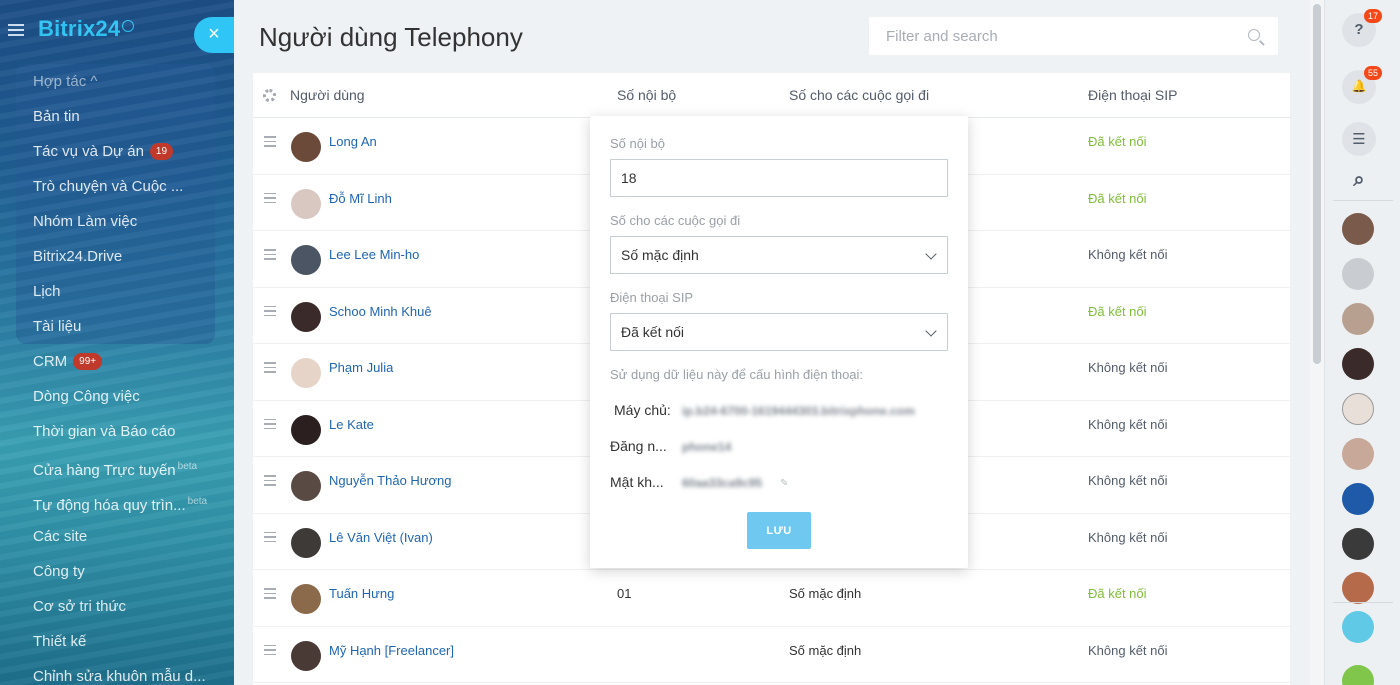 The width and height of the screenshot is (1400, 685). What do you see at coordinates (120, 297) in the screenshot?
I see `sidebar-item: Lịch` at bounding box center [120, 297].